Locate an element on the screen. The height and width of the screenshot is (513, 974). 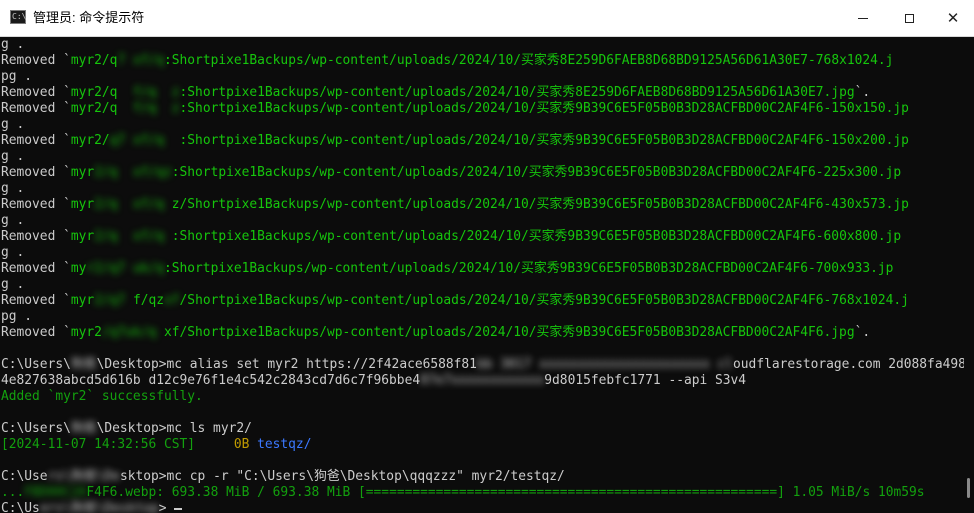
terminal-text: myr2/ is located at coordinates (90, 140).